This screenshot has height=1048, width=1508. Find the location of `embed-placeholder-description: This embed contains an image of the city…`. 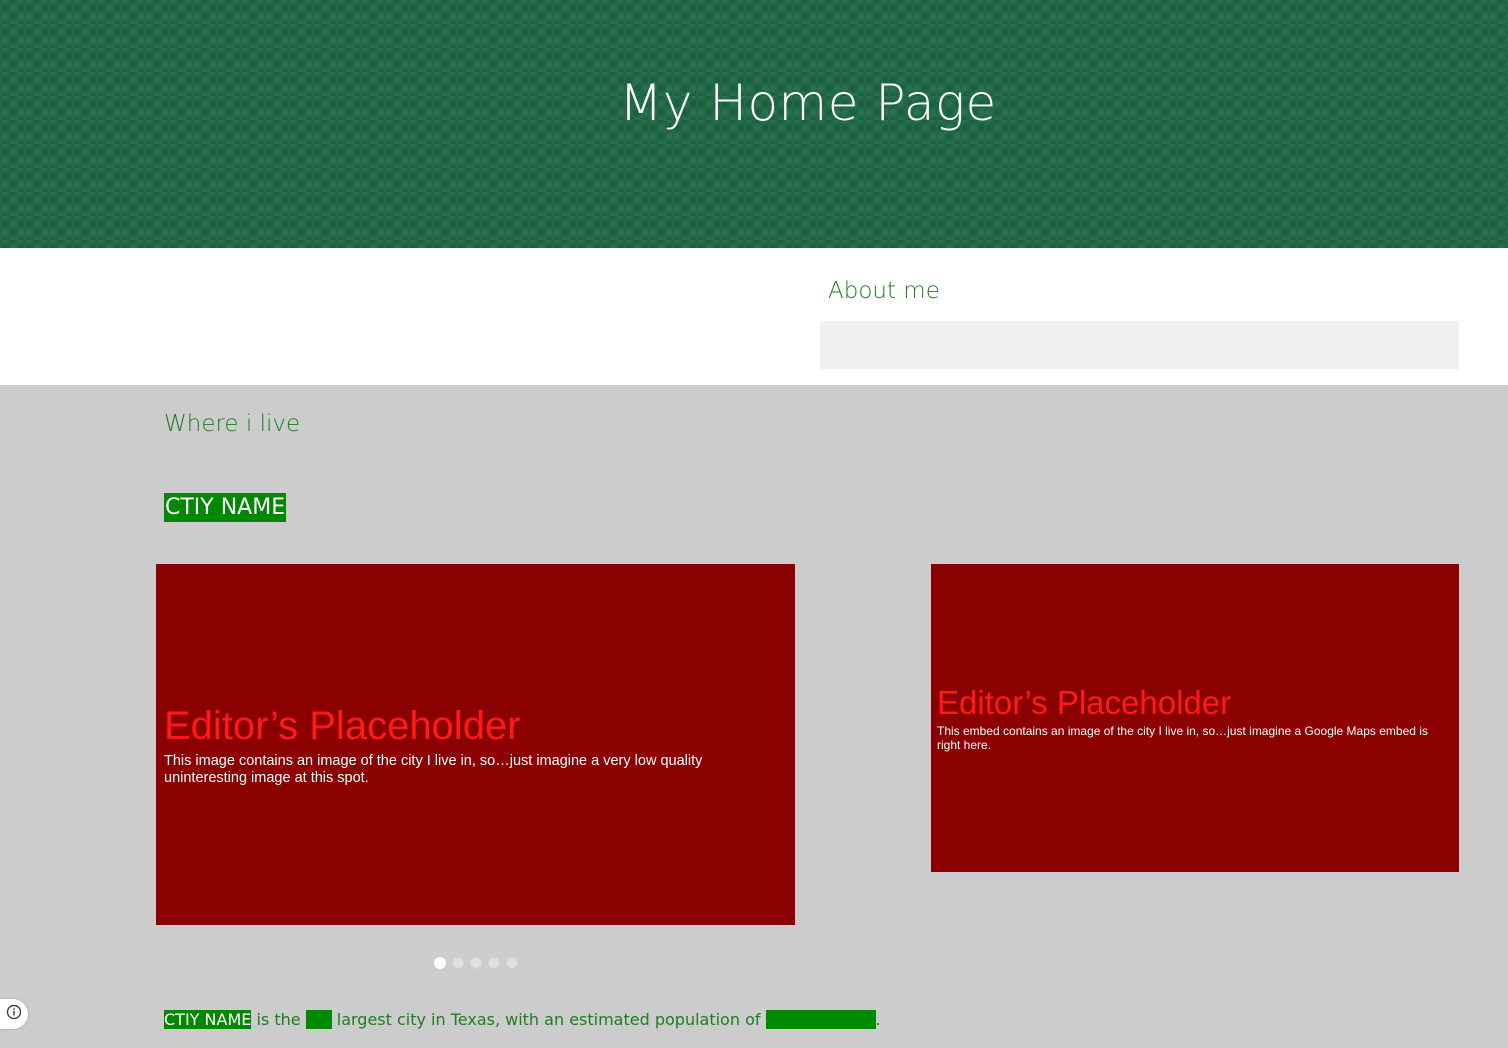

embed-placeholder-description: This embed contains an image of the city… is located at coordinates (1182, 738).